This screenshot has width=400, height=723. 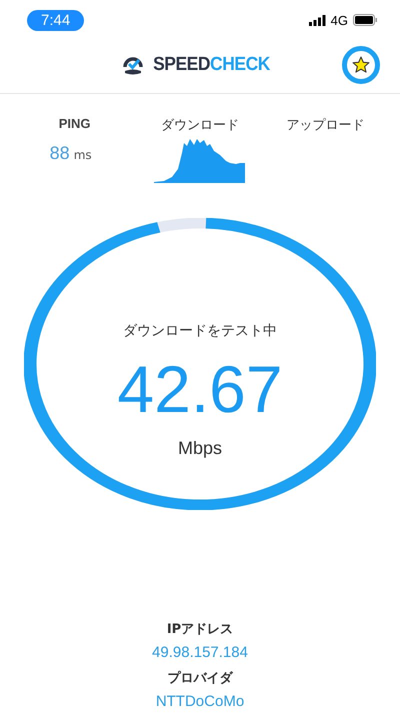 I want to click on signal-icon, so click(x=317, y=20).